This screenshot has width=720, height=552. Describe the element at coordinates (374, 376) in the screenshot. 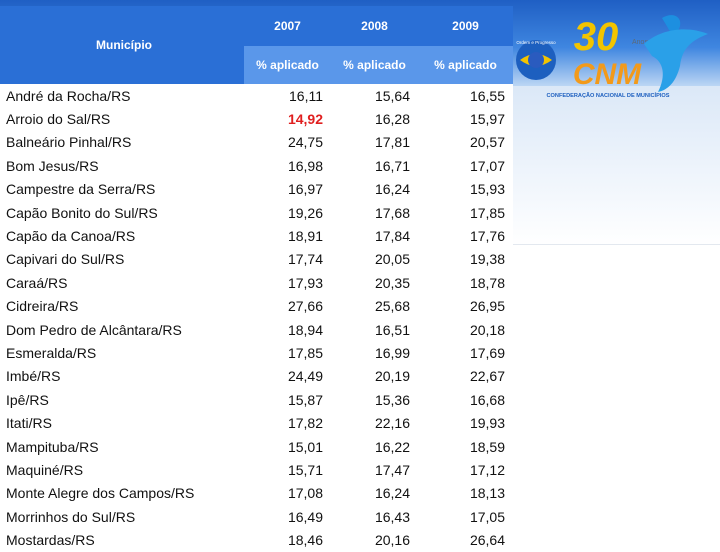

I see `value-2008: 20,19` at that location.